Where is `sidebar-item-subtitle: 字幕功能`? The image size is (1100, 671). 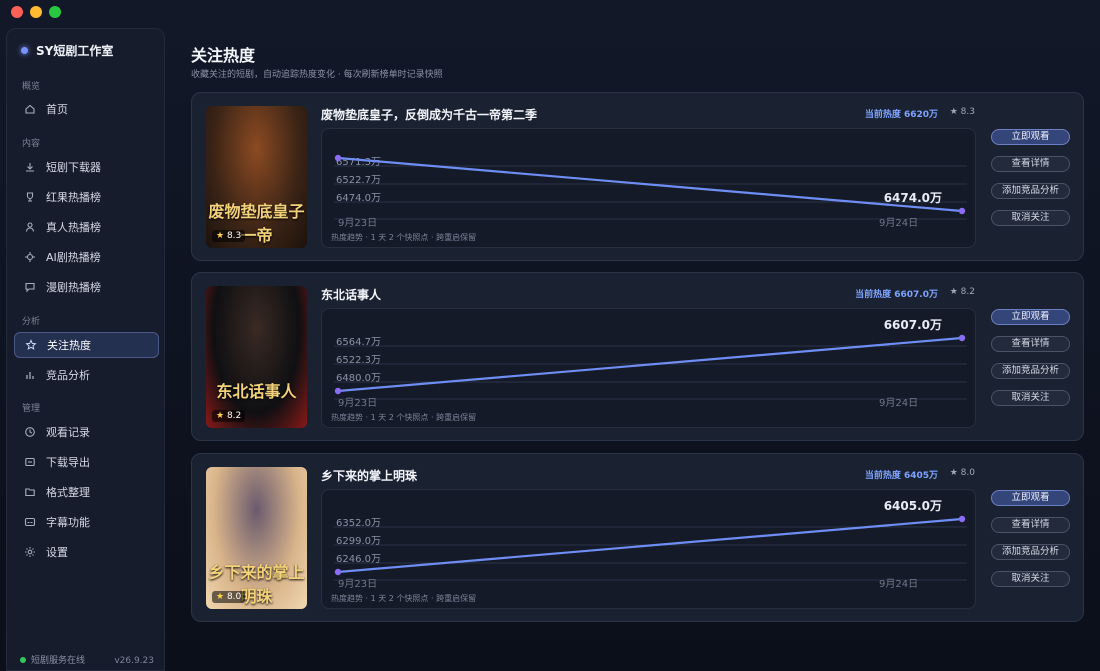 sidebar-item-subtitle: 字幕功能 is located at coordinates (86, 522).